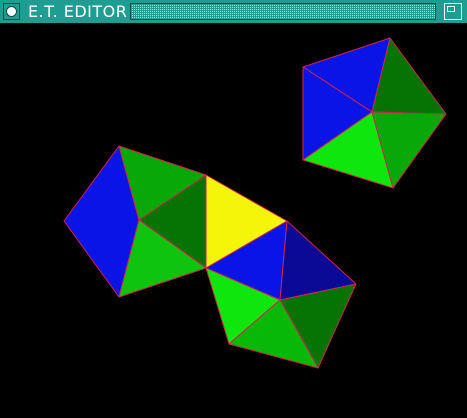  Describe the element at coordinates (283, 11) in the screenshot. I see `title-drag-pattern` at that location.